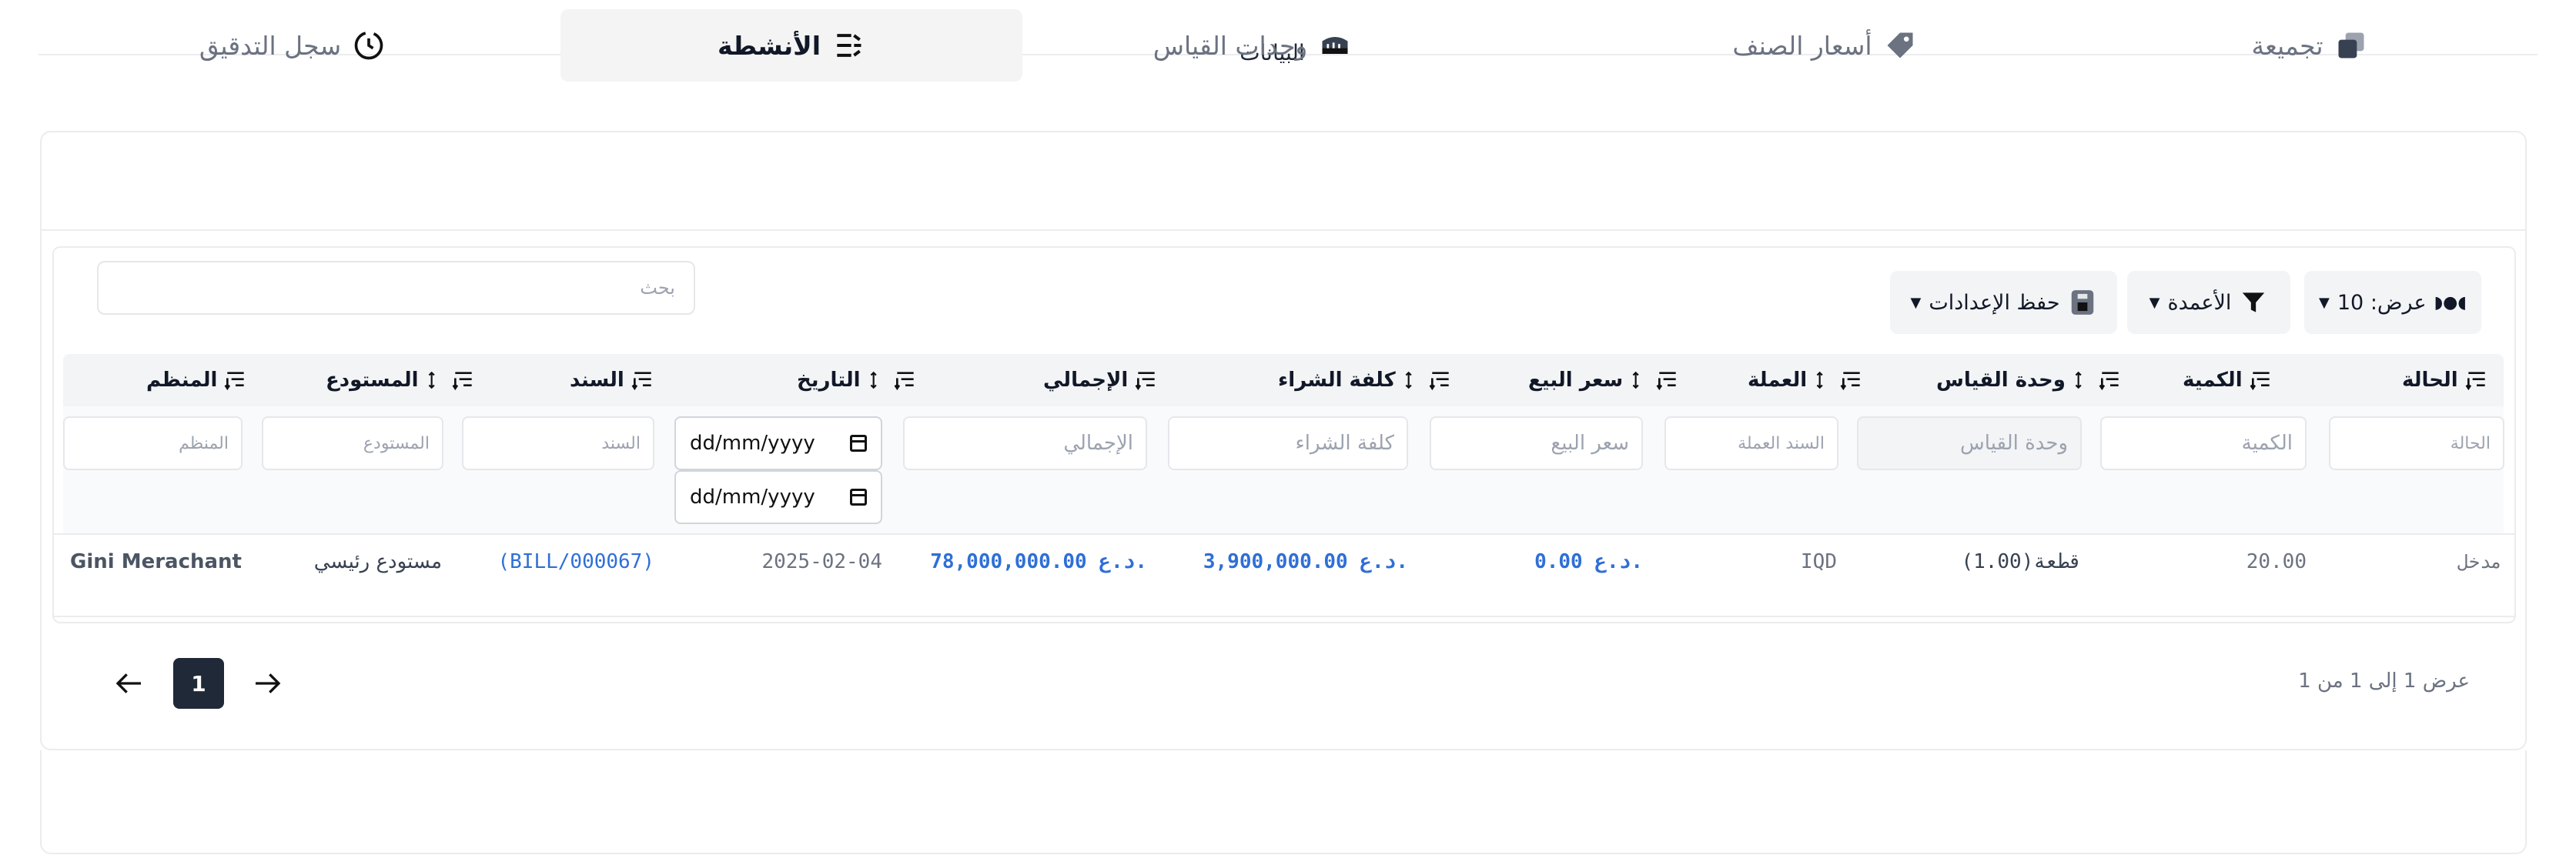 The height and width of the screenshot is (865, 2576). I want to click on search-input, so click(396, 288).